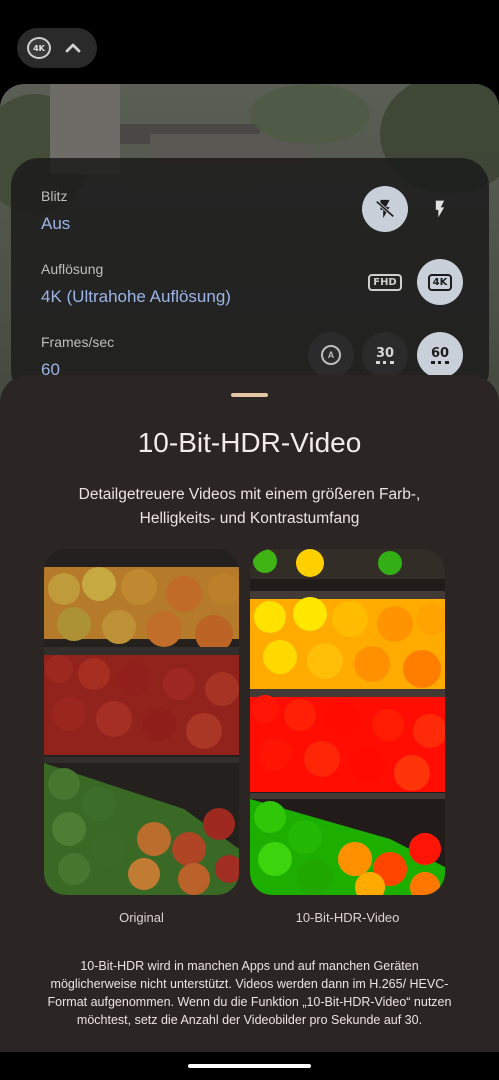 The image size is (499, 1080). I want to click on original-comparison-image, so click(141, 722).